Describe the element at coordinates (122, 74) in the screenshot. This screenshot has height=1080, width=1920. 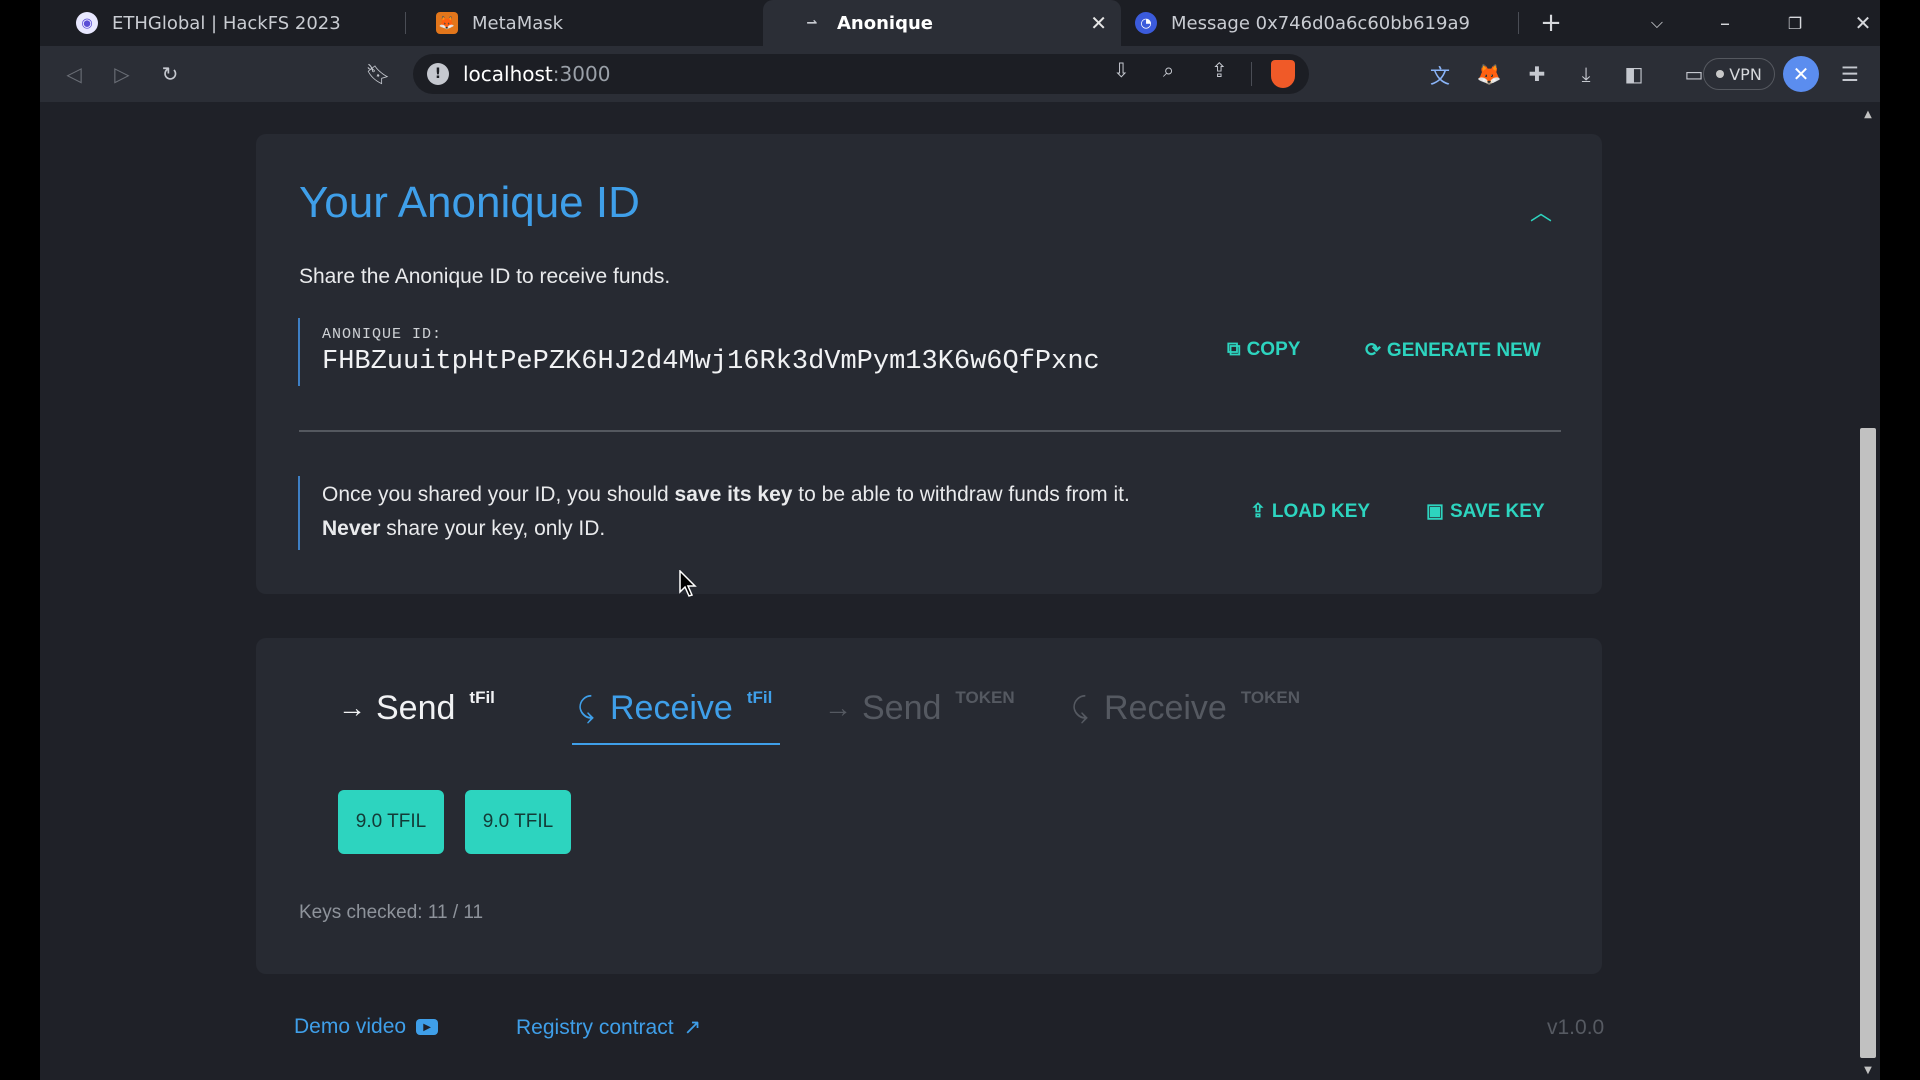
I see `forward-icon: ▷` at that location.